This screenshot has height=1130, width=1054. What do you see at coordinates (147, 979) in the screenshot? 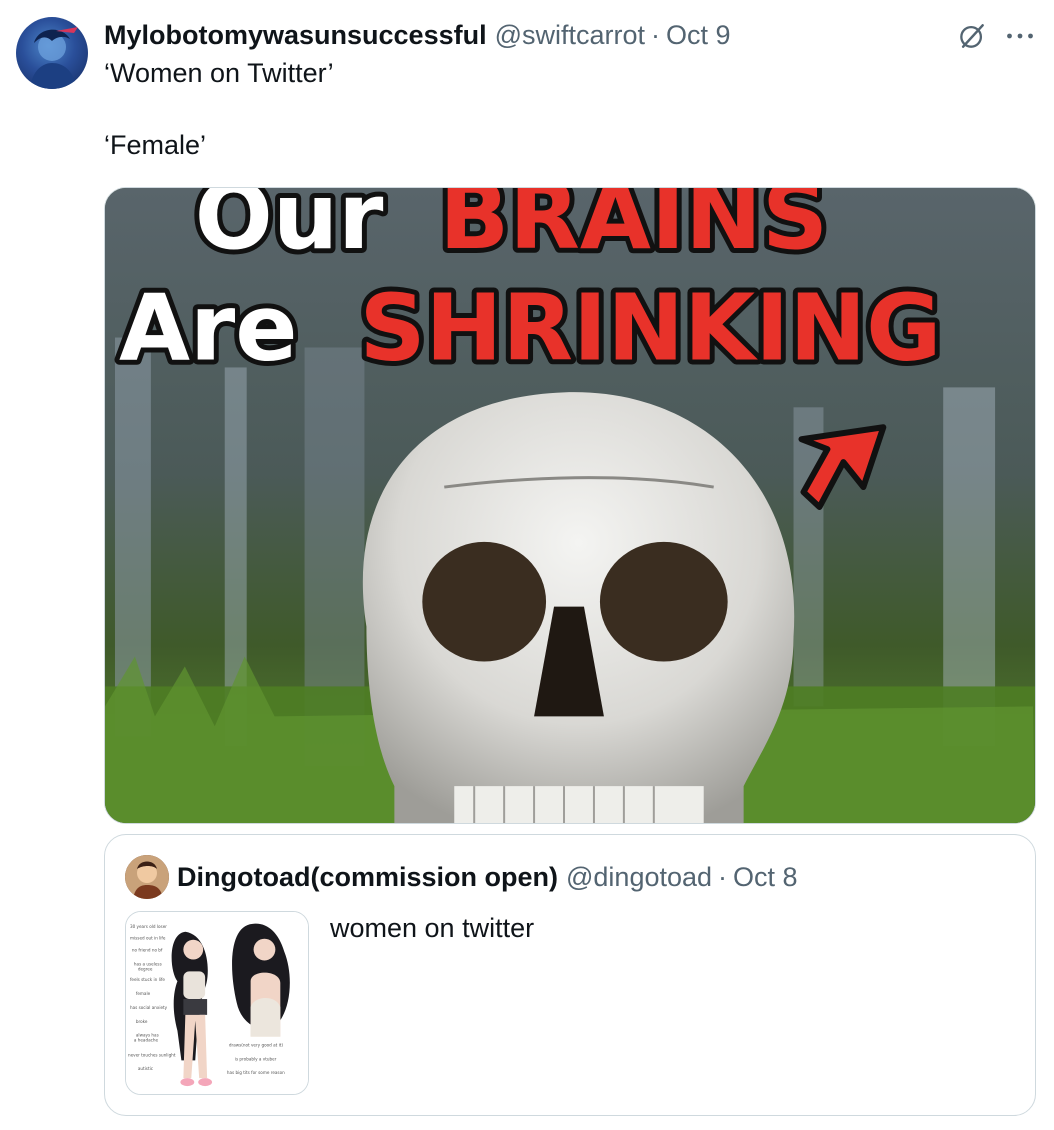
I see `thumb-label: feels stuck in life` at bounding box center [147, 979].